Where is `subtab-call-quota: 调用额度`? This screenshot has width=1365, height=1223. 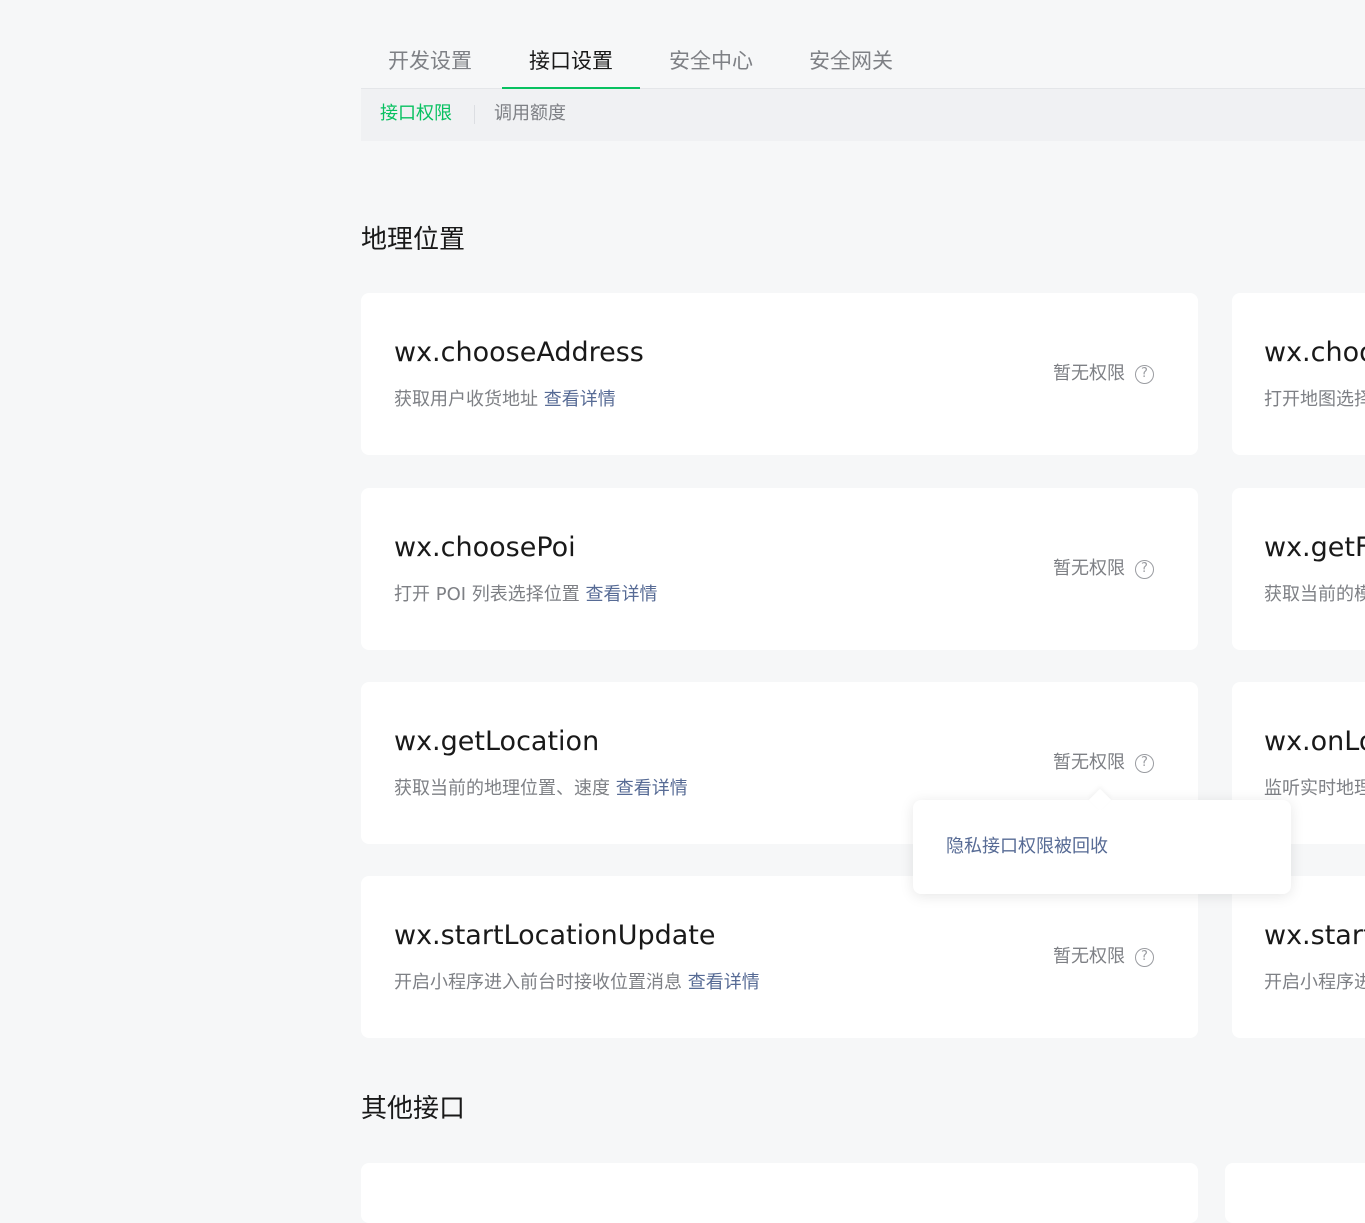 subtab-call-quota: 调用额度 is located at coordinates (530, 114).